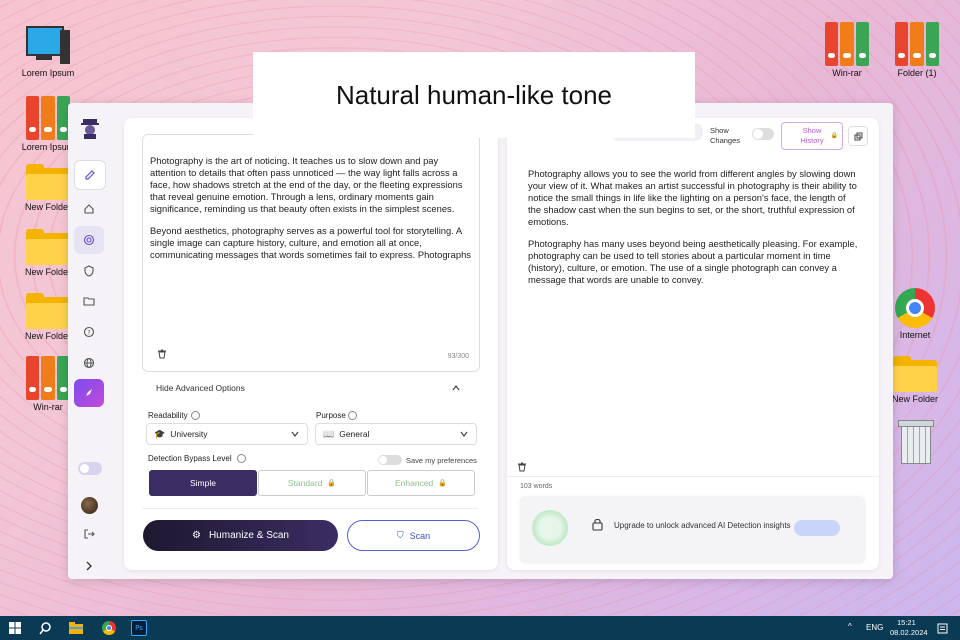  Describe the element at coordinates (536, 486) in the screenshot. I see `output-word-count: 103 words` at that location.